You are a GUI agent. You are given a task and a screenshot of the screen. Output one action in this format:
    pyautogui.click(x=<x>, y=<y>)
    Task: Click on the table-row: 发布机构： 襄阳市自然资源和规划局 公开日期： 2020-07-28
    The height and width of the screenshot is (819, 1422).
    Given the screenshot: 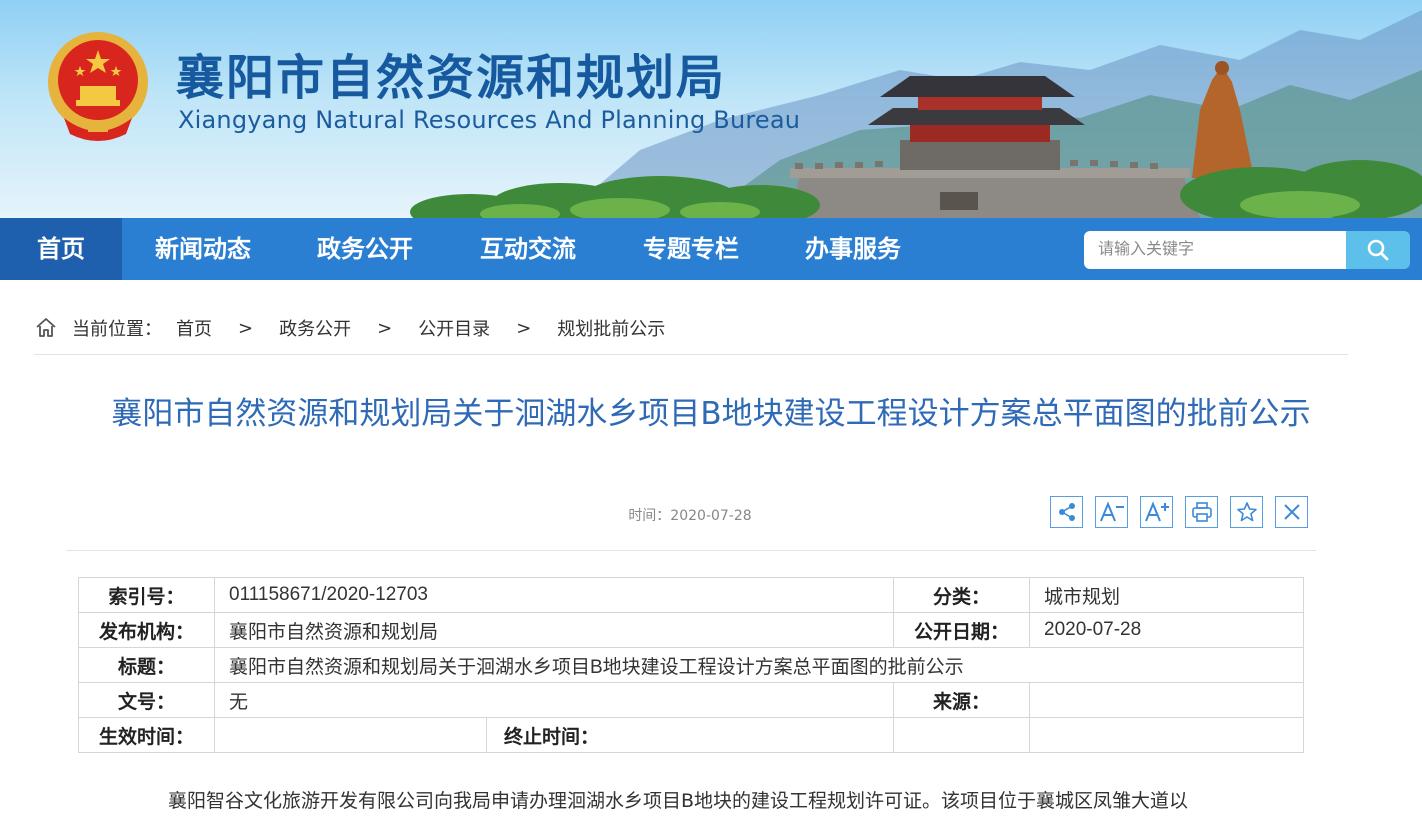 What is the action you would take?
    pyautogui.click(x=691, y=630)
    